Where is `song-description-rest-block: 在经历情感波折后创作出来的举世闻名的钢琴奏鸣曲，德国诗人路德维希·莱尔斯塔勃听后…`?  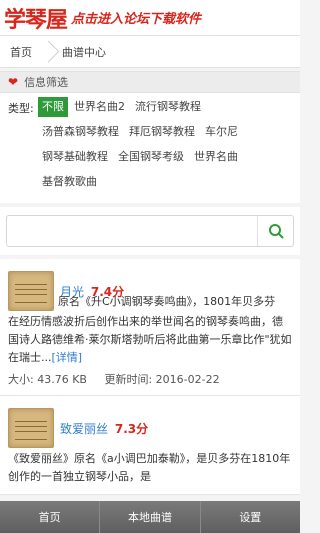 song-description-rest-block: 在经历情感波折后创作出来的举世闻名的钢琴奏鸣曲，德国诗人路德维希·莱尔斯塔勃听后… is located at coordinates (150, 340).